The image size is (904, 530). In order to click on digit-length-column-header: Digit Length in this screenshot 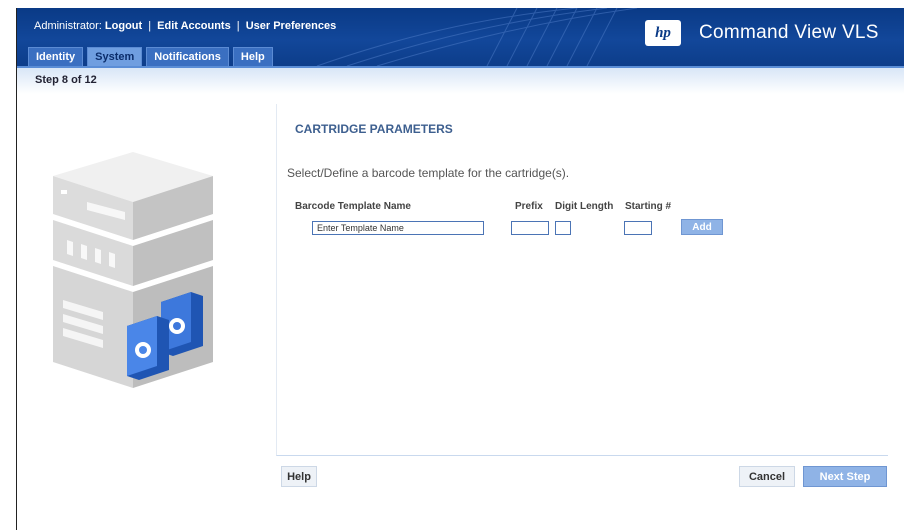, I will do `click(584, 206)`.